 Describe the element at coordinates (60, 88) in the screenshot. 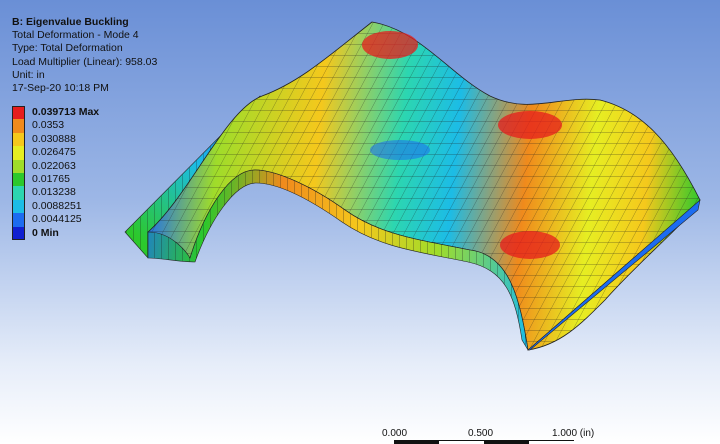

I see `timestamp: 17-Sep-20 10:18 PM` at that location.